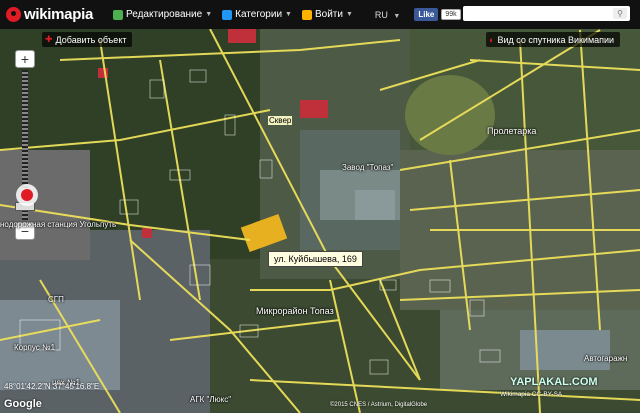 The image size is (640, 413). What do you see at coordinates (58, 224) in the screenshot?
I see `map-label-railway-station: нодорожная станция Угольпуть` at bounding box center [58, 224].